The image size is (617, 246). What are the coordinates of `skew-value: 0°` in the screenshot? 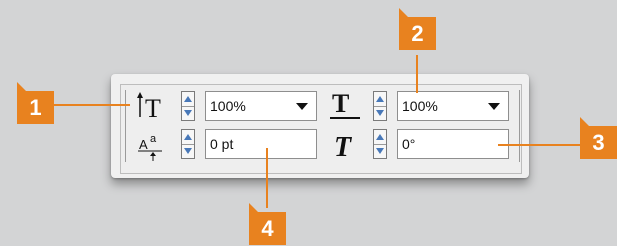 It's located at (409, 144).